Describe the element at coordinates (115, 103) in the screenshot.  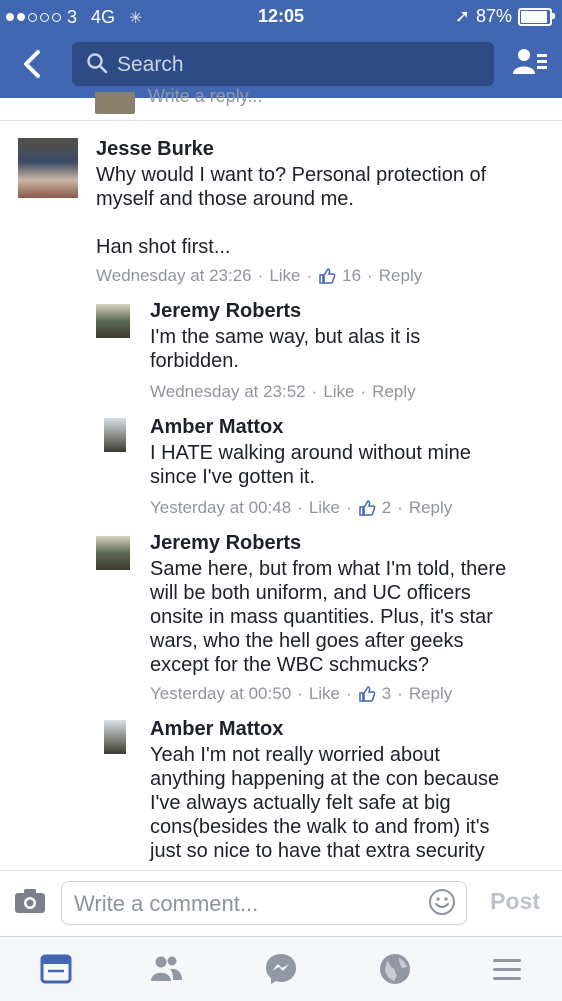
I see `reply-avatar-stub` at that location.